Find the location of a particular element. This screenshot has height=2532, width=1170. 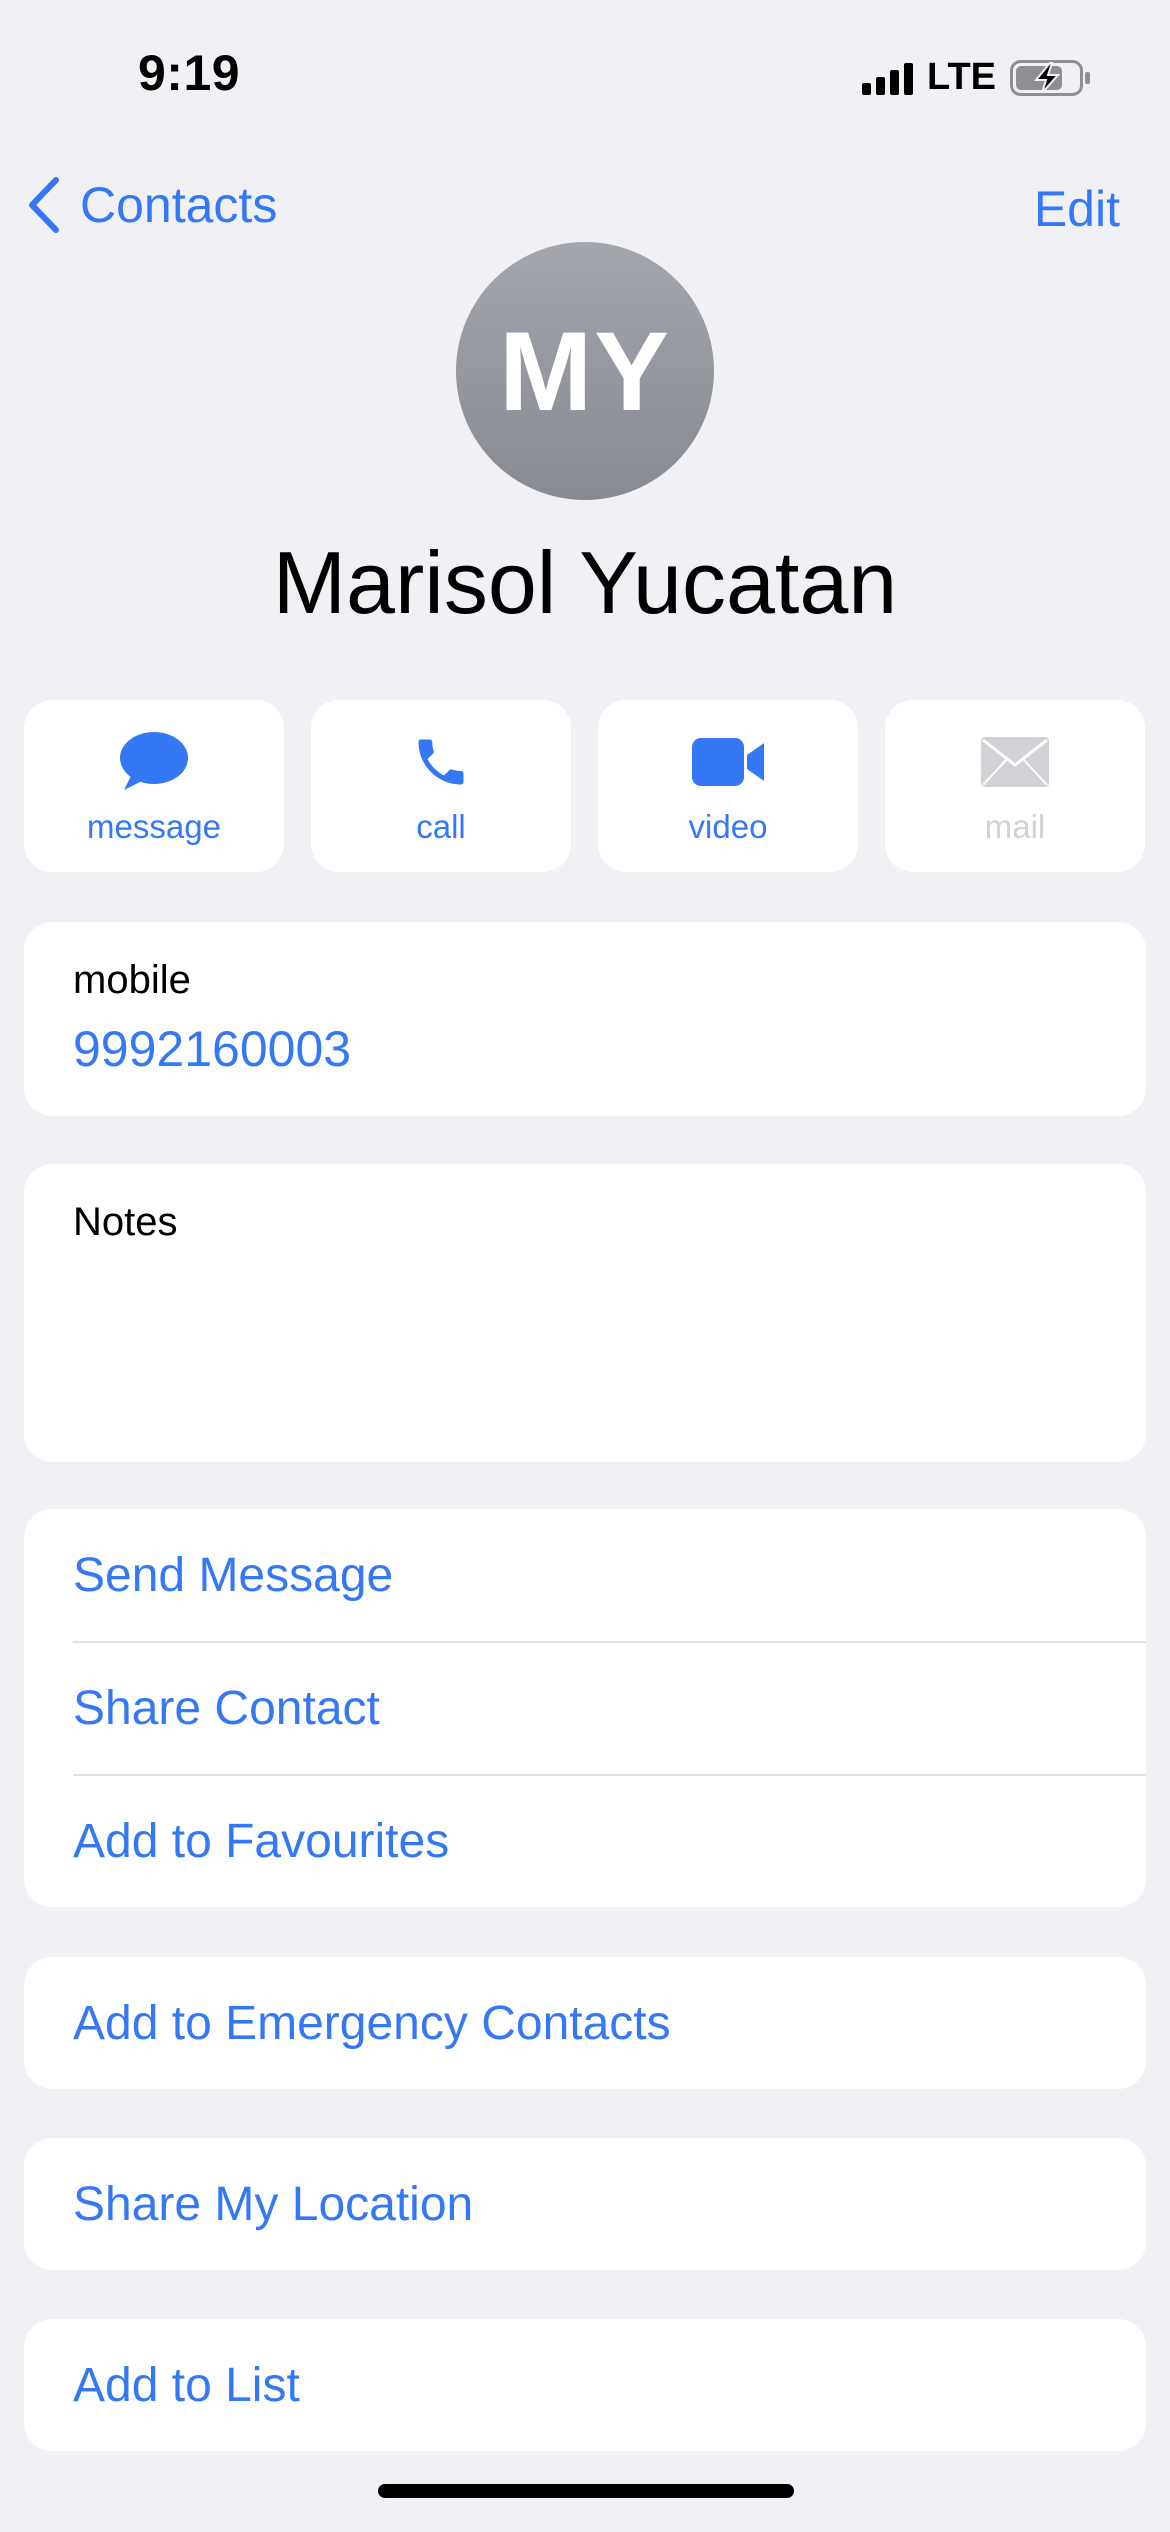

share-contact-row: Share Contact is located at coordinates (585, 1708).